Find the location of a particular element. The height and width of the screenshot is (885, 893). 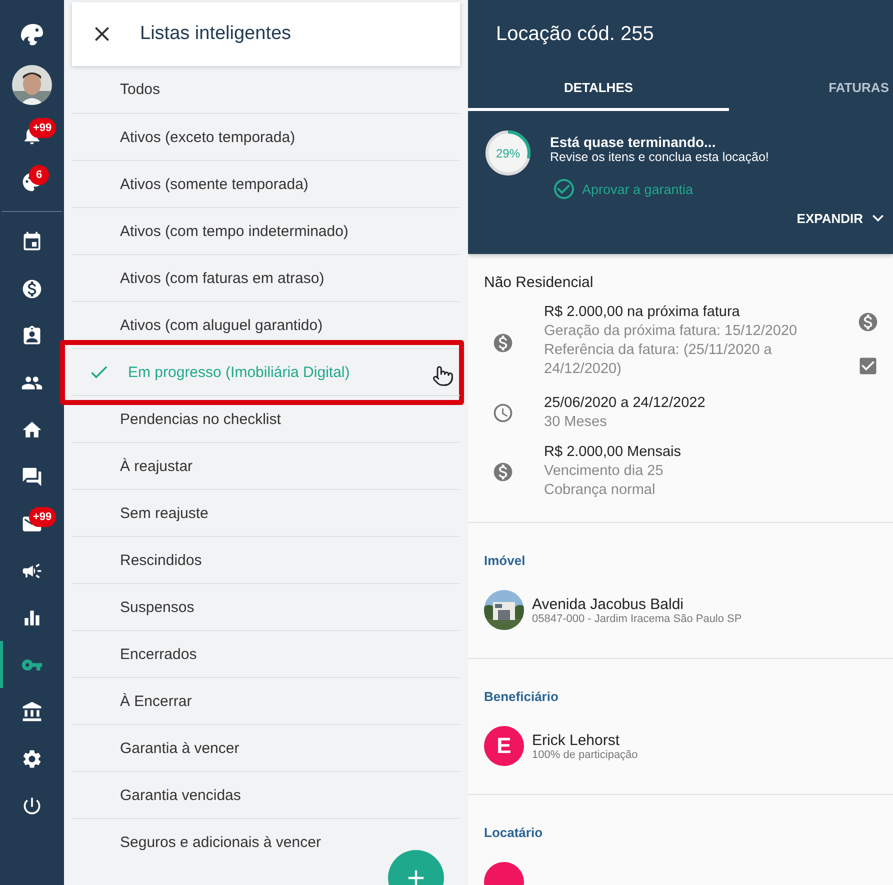

info-detail: Geração da próxima fatura: 15/12/2020 is located at coordinates (671, 331).